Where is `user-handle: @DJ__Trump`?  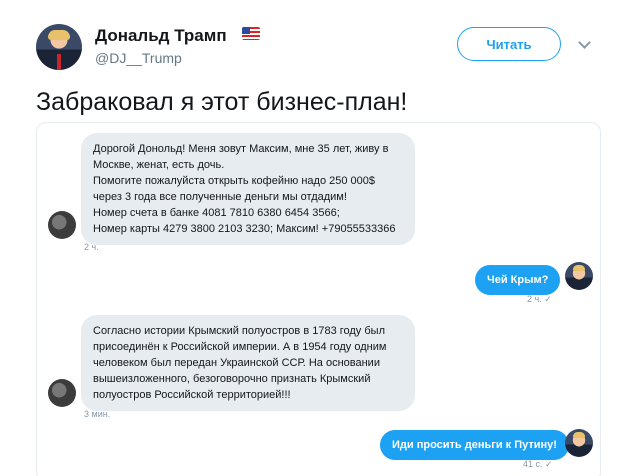
user-handle: @DJ__Trump is located at coordinates (138, 58).